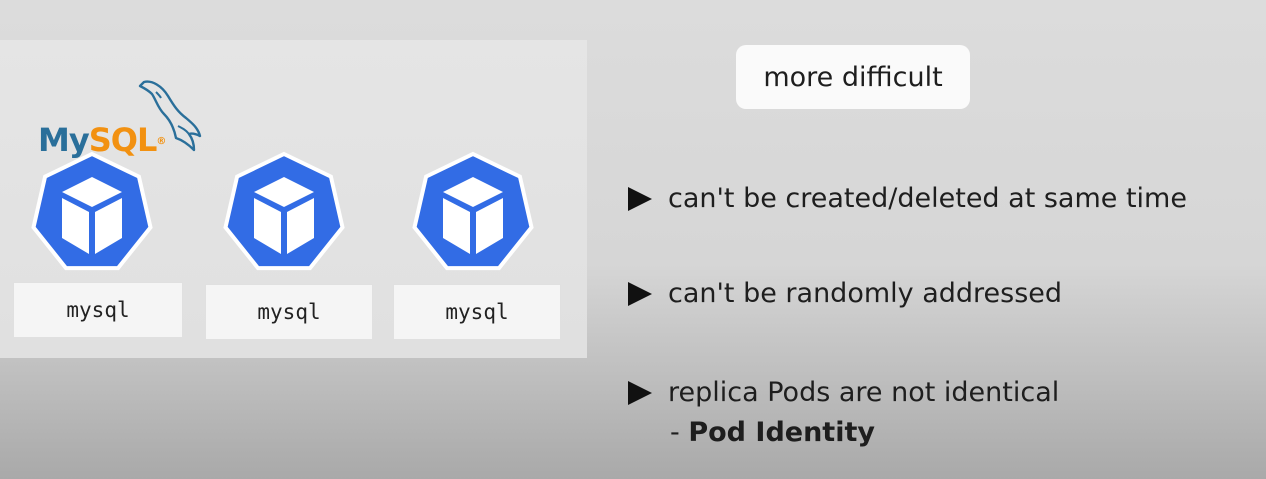 Image resolution: width=1266 pixels, height=479 pixels. I want to click on difficulty-badge: more difficult, so click(853, 77).